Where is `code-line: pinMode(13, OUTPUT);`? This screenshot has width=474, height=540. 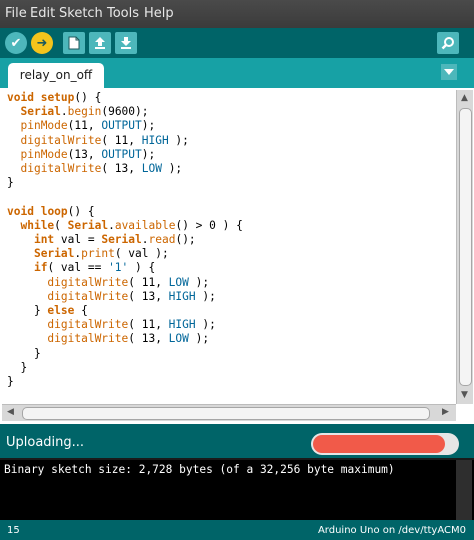 code-line: pinMode(13, OUTPUT); is located at coordinates (230, 155).